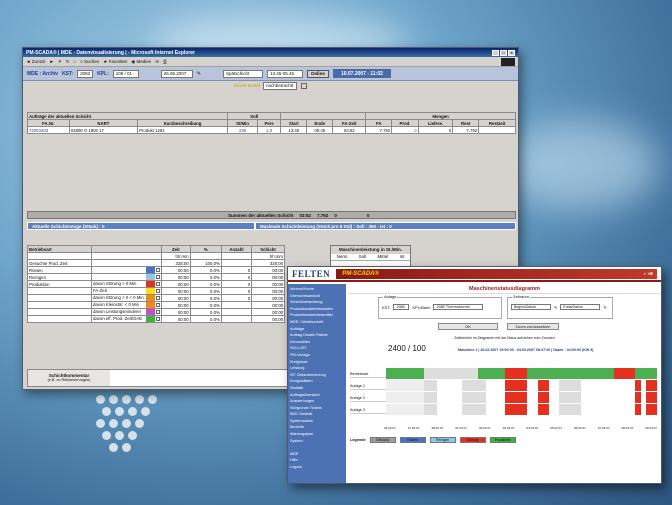  I want to click on shift-select: Spätschicht, so click(242, 73).